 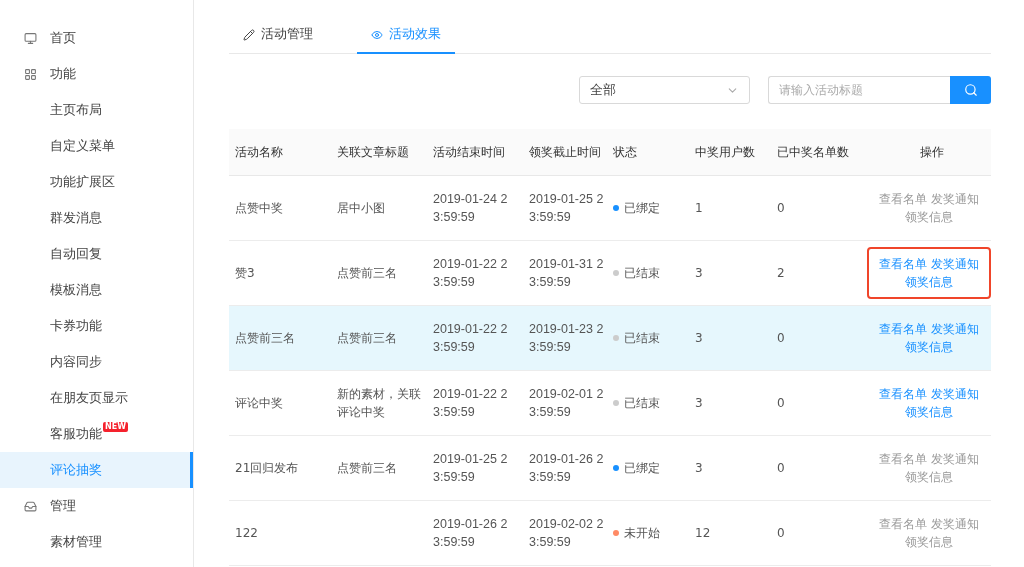 I want to click on table-cell-text: 赞3, so click(x=245, y=273).